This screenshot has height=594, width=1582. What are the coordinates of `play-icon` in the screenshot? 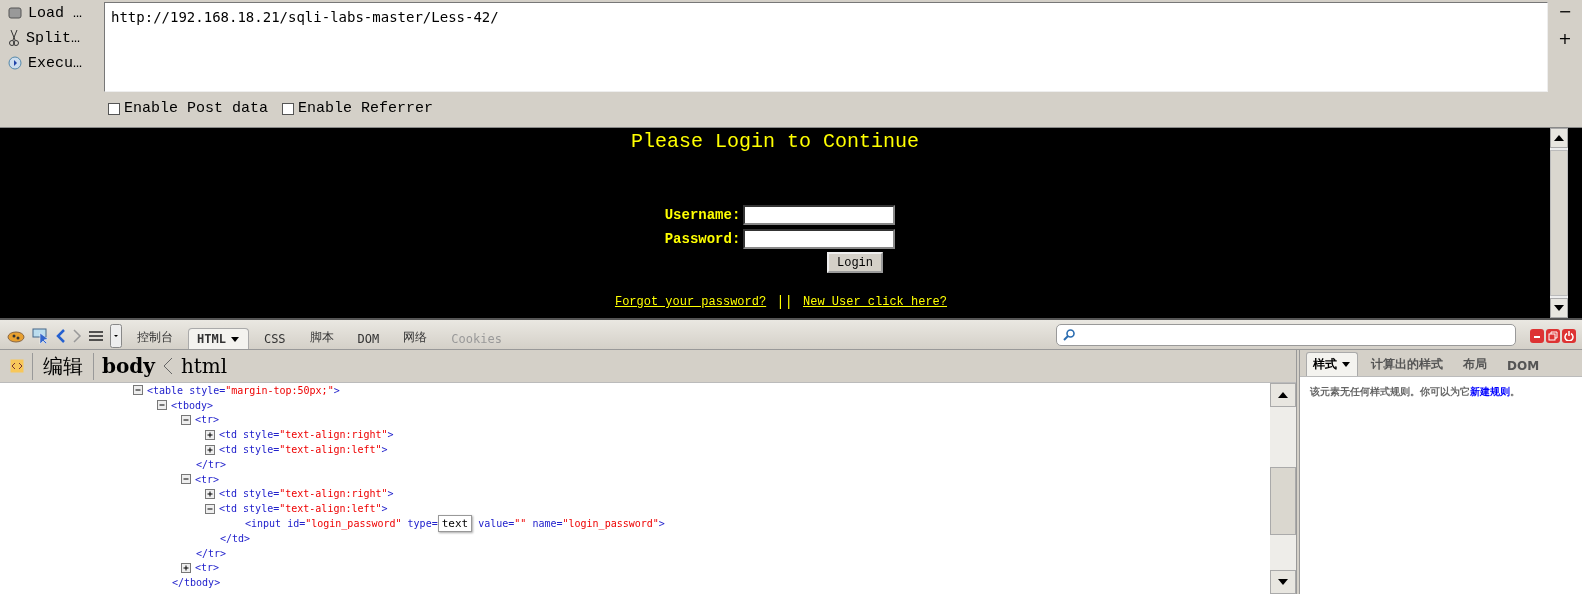 It's located at (15, 63).